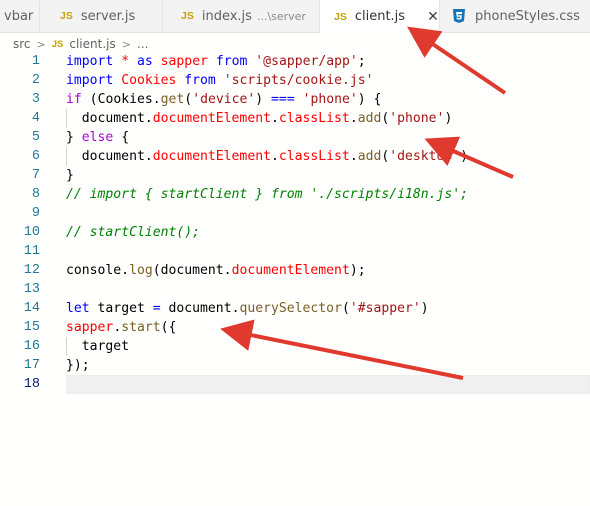  Describe the element at coordinates (121, 137) in the screenshot. I see `code-token: {` at that location.